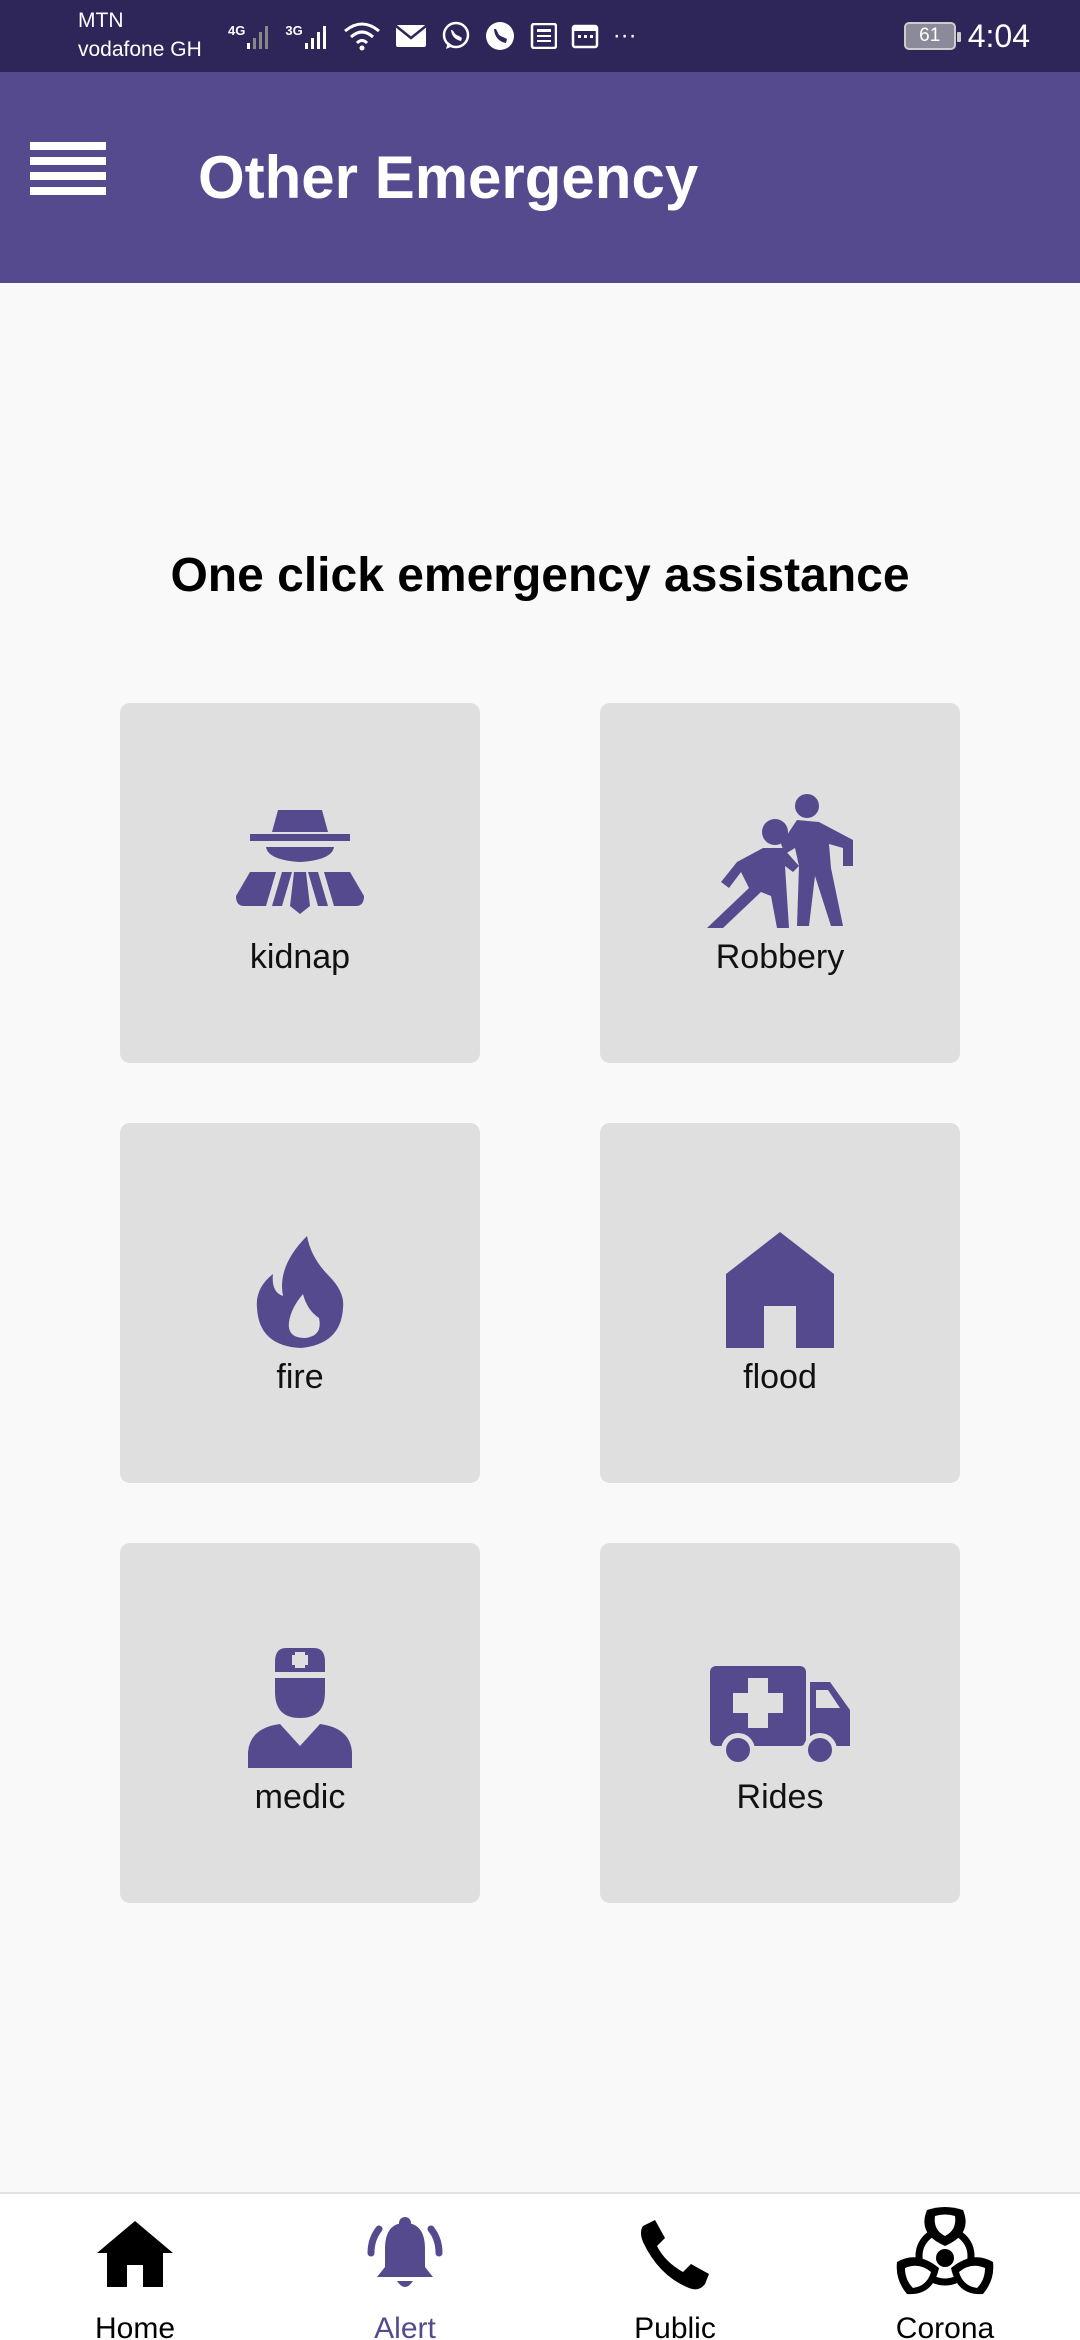 The image size is (1080, 2340). I want to click on nav-home: Home, so click(135, 2267).